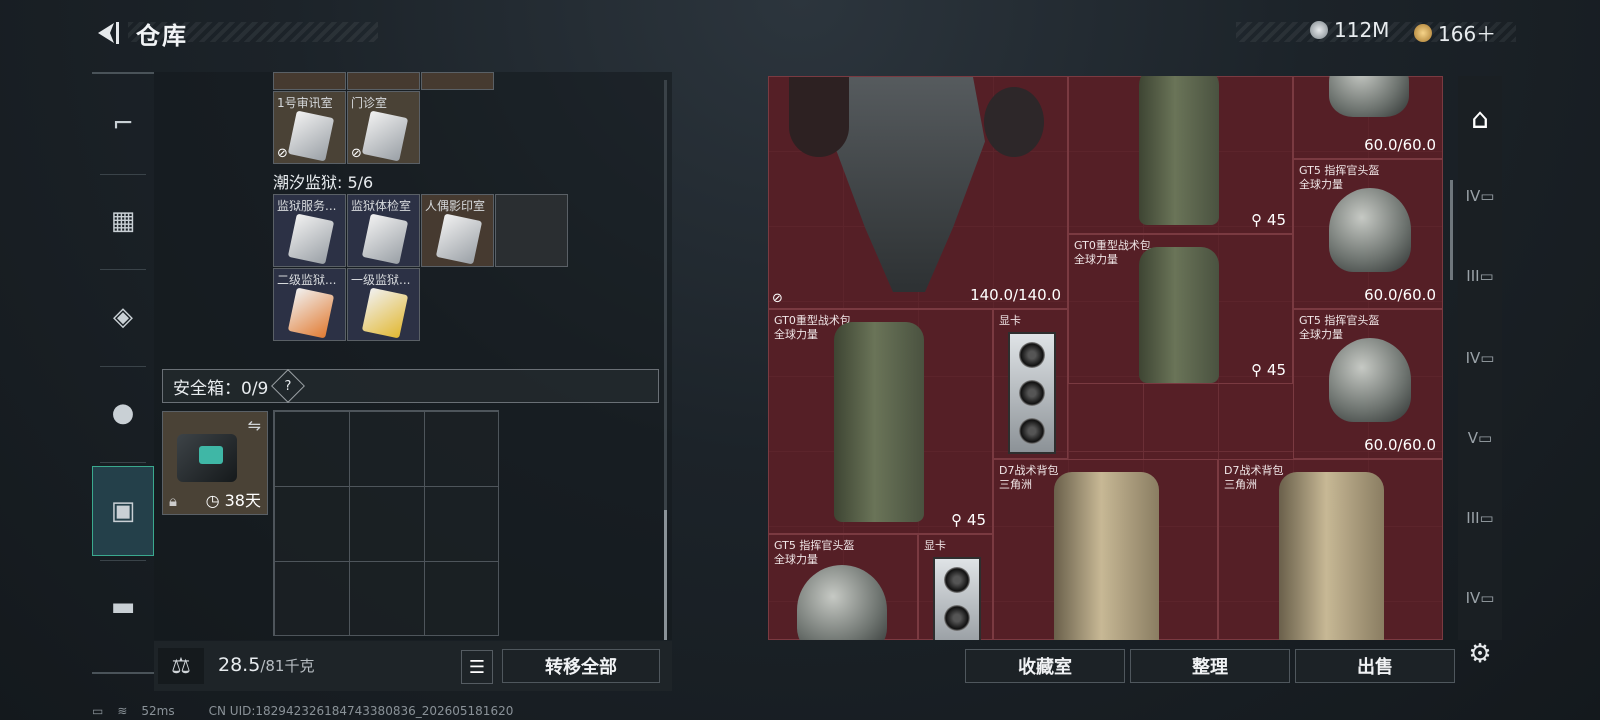 Image resolution: width=1600 pixels, height=720 pixels. I want to click on storage-item-armor: ⊘ 140.0/140.0, so click(918, 192).